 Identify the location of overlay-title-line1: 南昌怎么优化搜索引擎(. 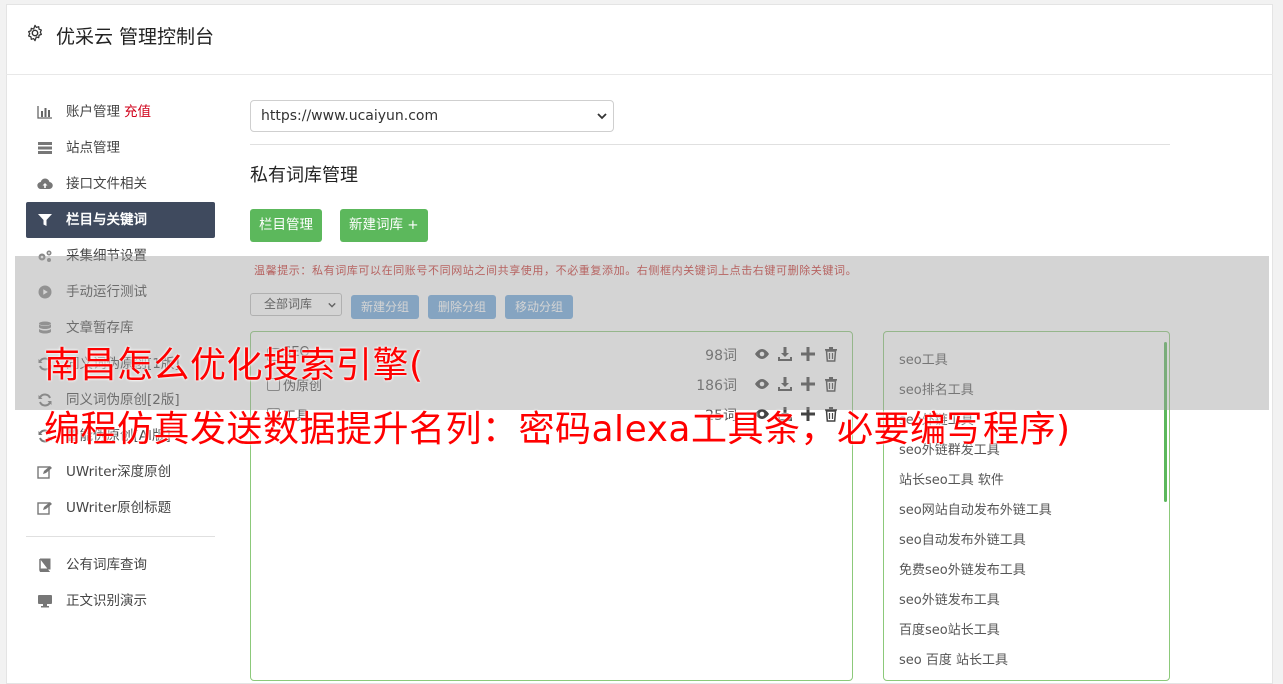
(234, 365).